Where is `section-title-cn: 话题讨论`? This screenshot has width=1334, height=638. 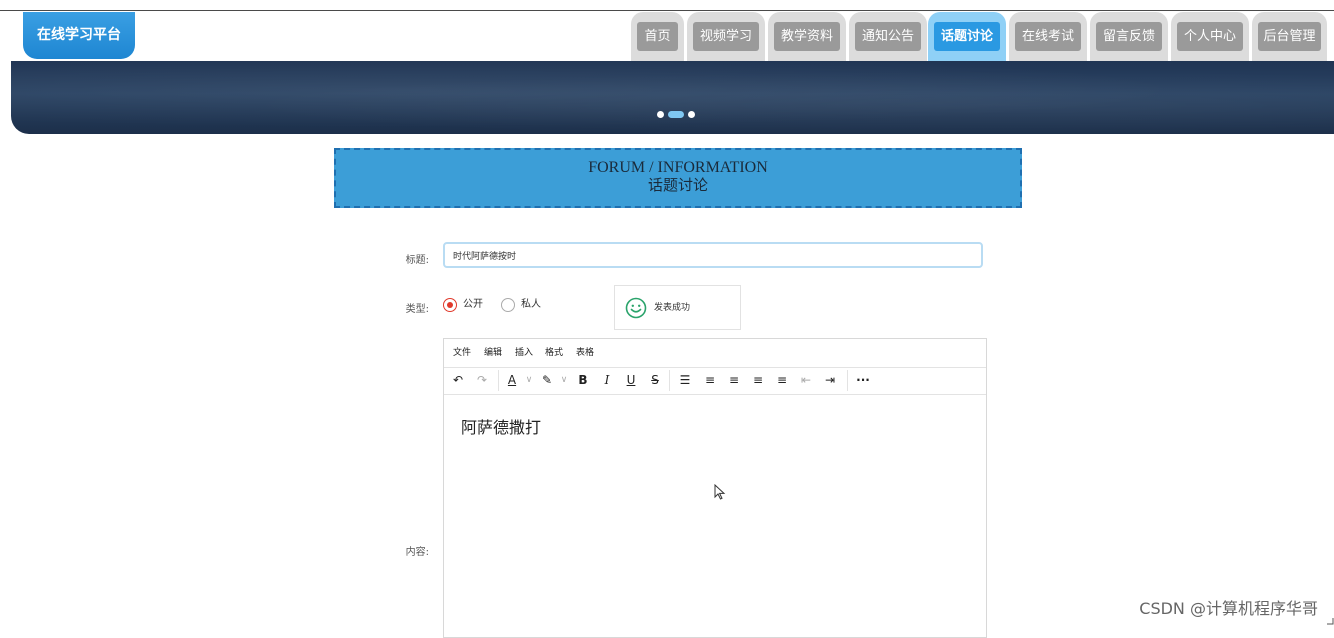 section-title-cn: 话题讨论 is located at coordinates (677, 186).